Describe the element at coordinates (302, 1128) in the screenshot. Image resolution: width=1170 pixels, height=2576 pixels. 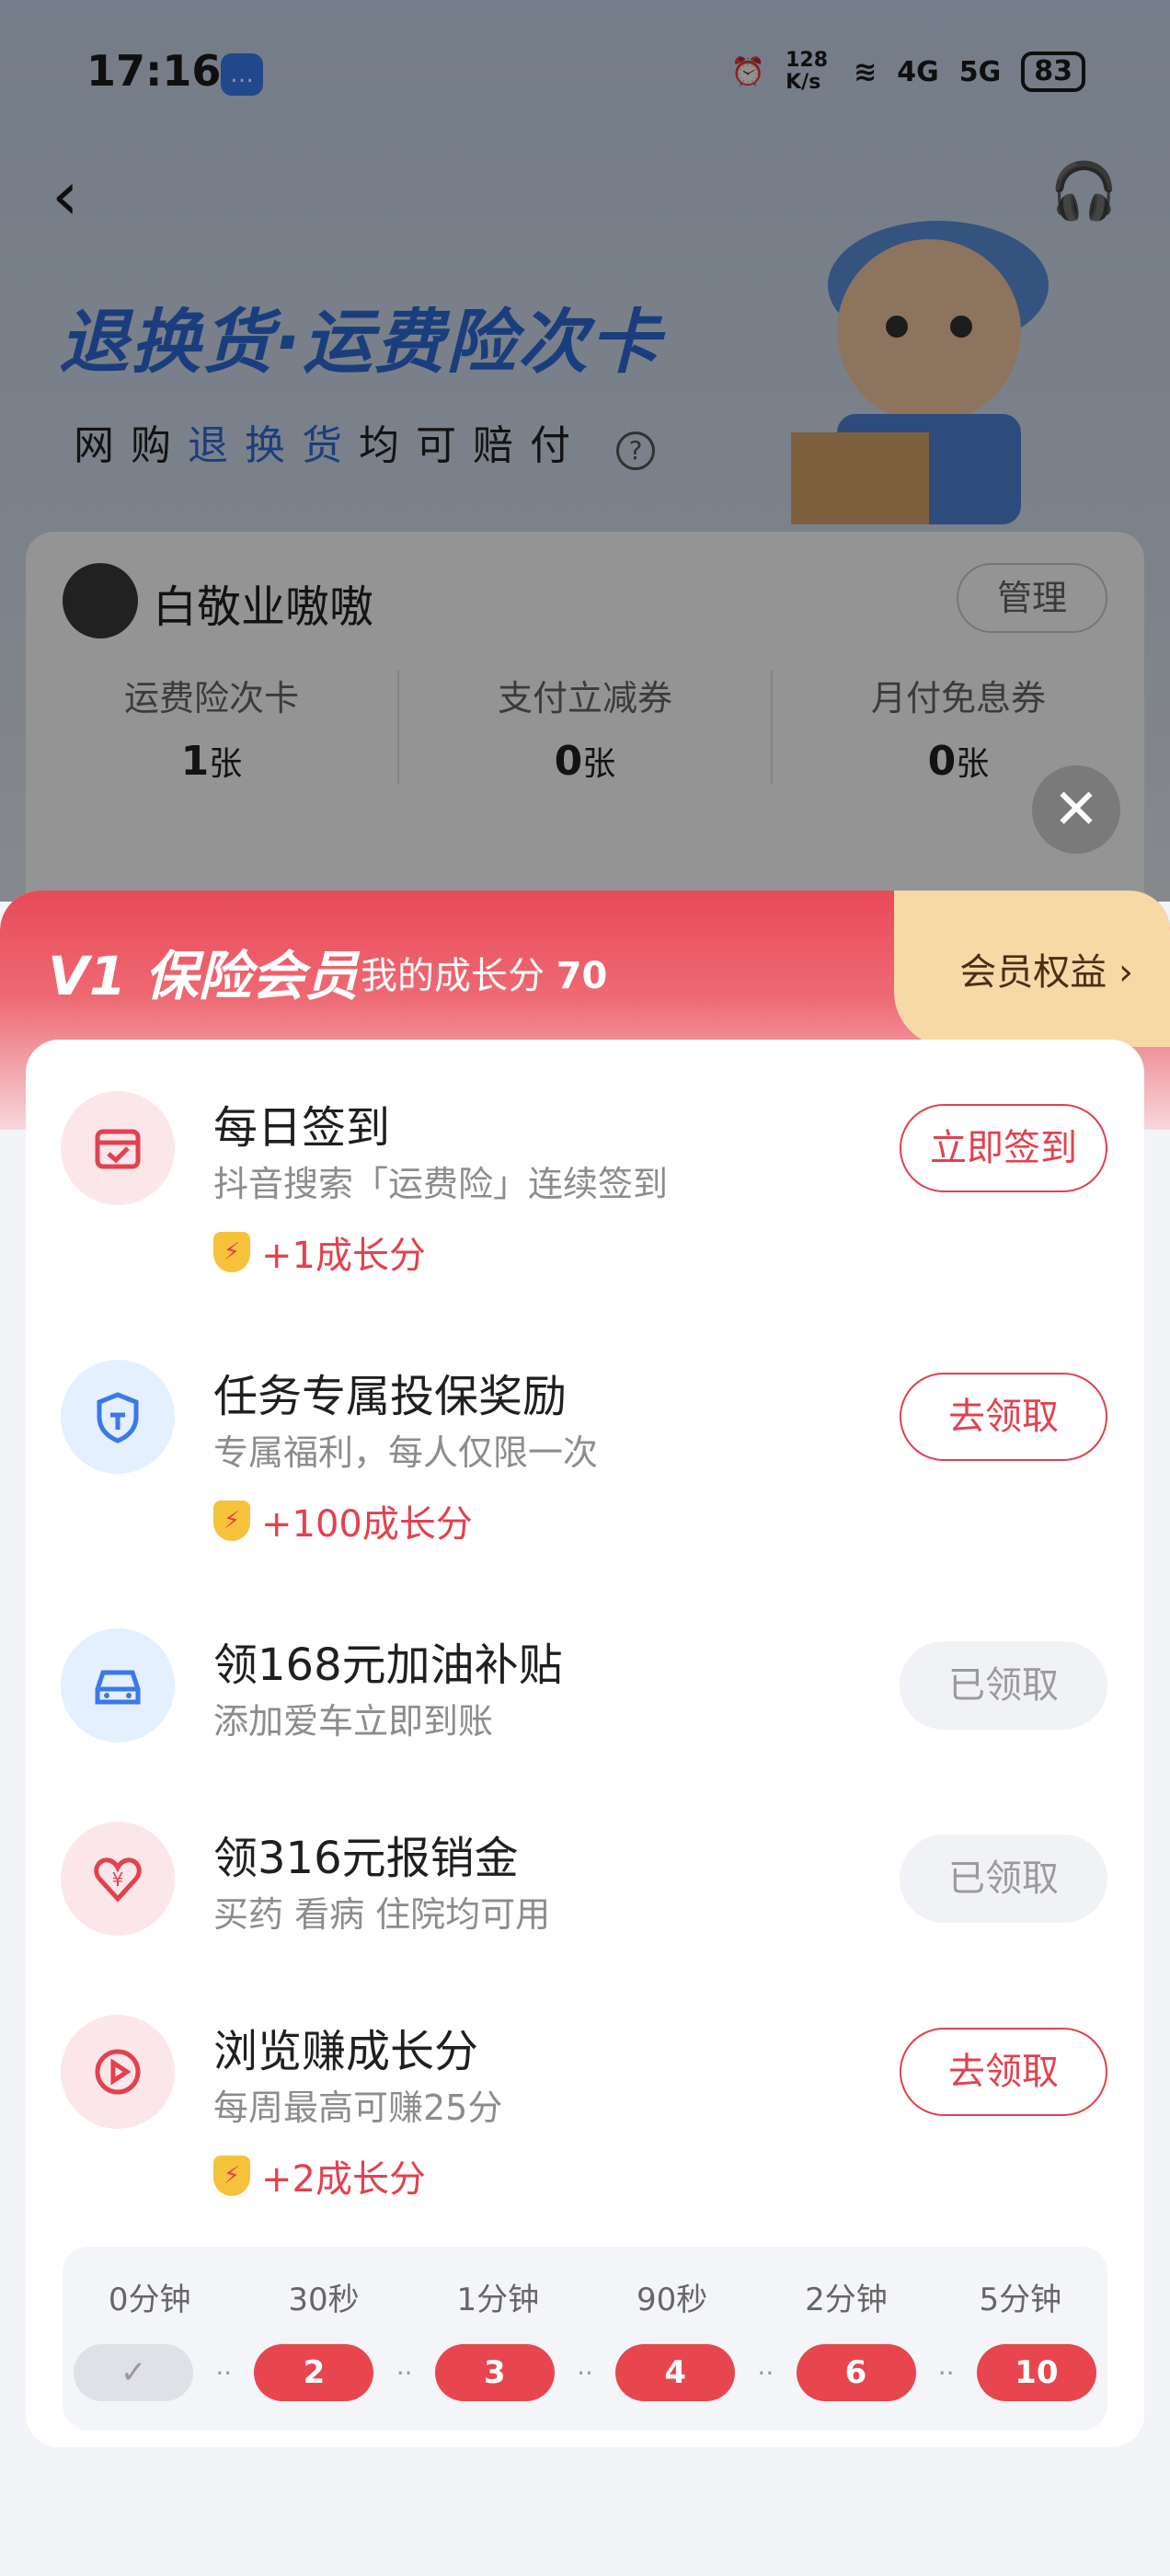
I see `task-title: 每日签到` at that location.